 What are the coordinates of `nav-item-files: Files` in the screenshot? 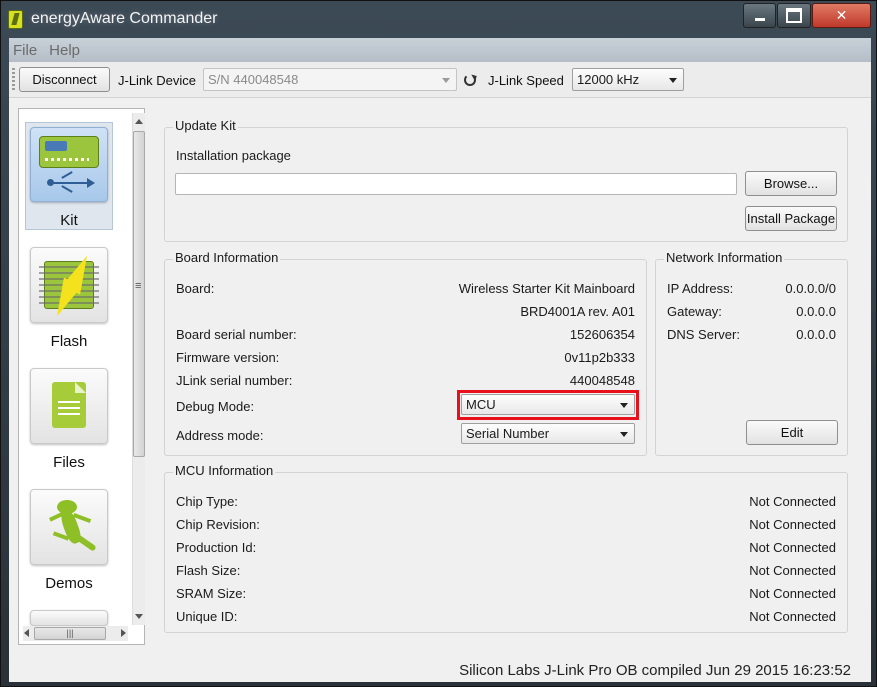 It's located at (69, 418).